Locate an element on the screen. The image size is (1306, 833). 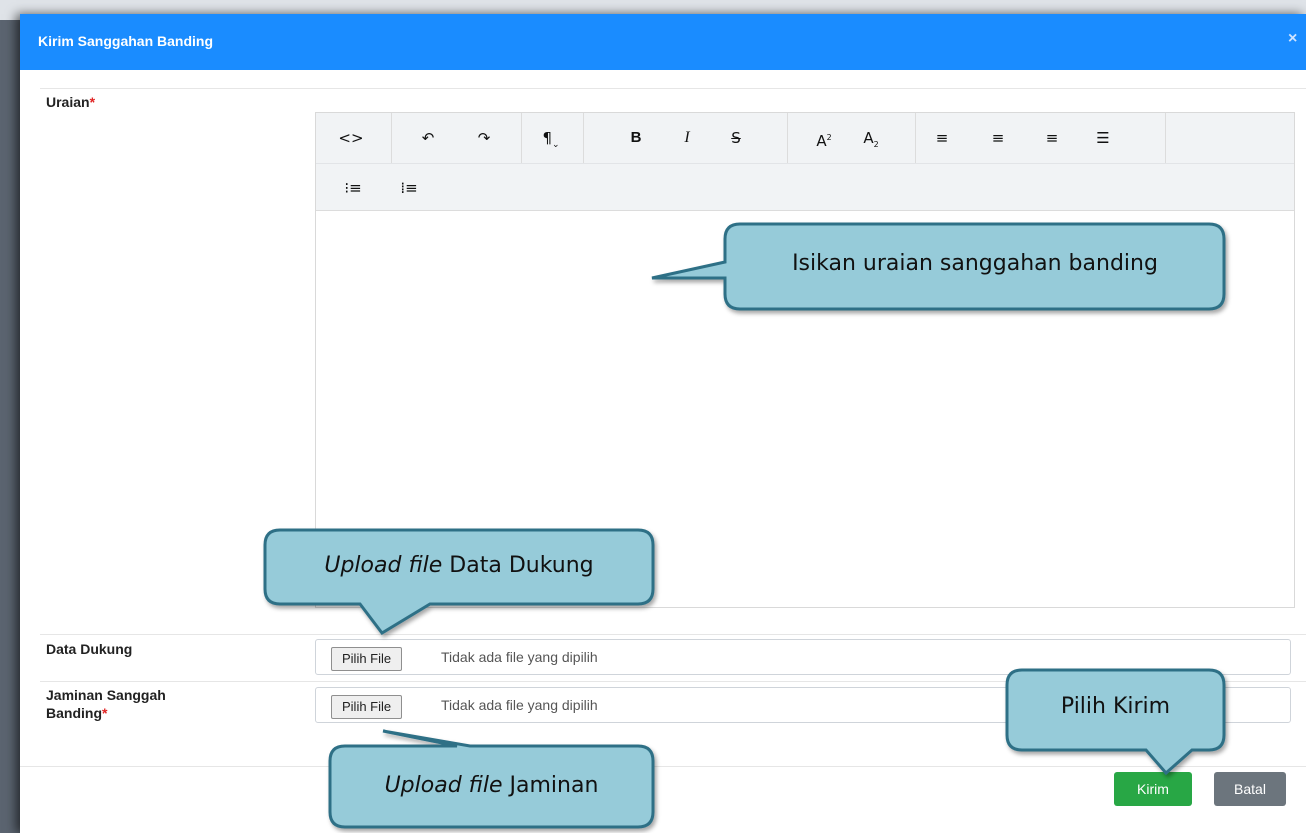
batal-button: Batal is located at coordinates (1250, 789).